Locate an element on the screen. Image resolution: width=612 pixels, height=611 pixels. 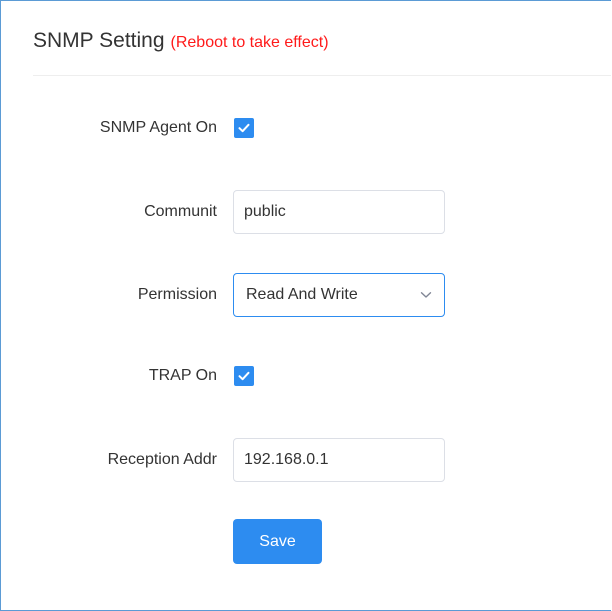
save-button: Save is located at coordinates (277, 541).